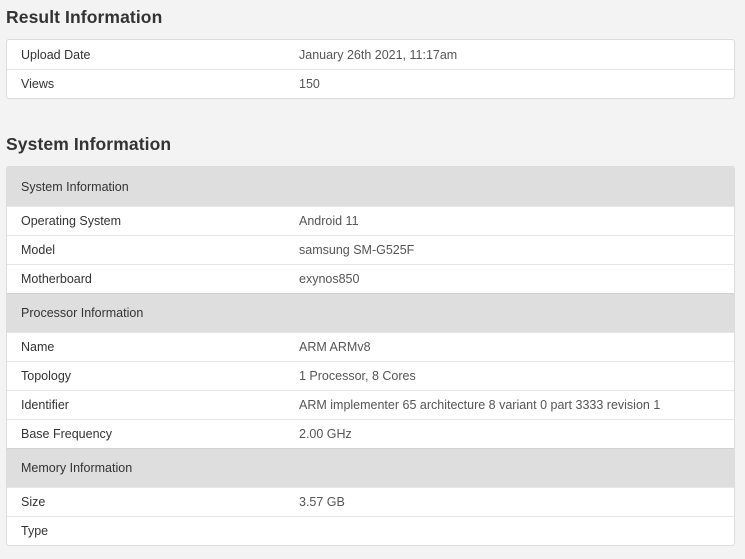 Image resolution: width=745 pixels, height=559 pixels. What do you see at coordinates (38, 250) in the screenshot?
I see `row-label: Model` at bounding box center [38, 250].